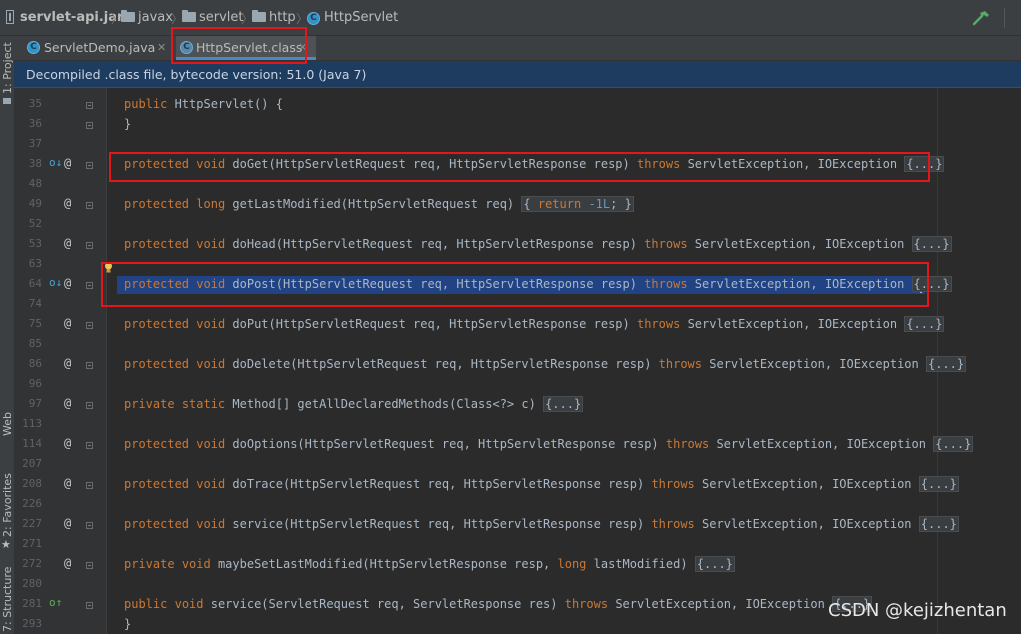  I want to click on line-number: 35, so click(35, 103).